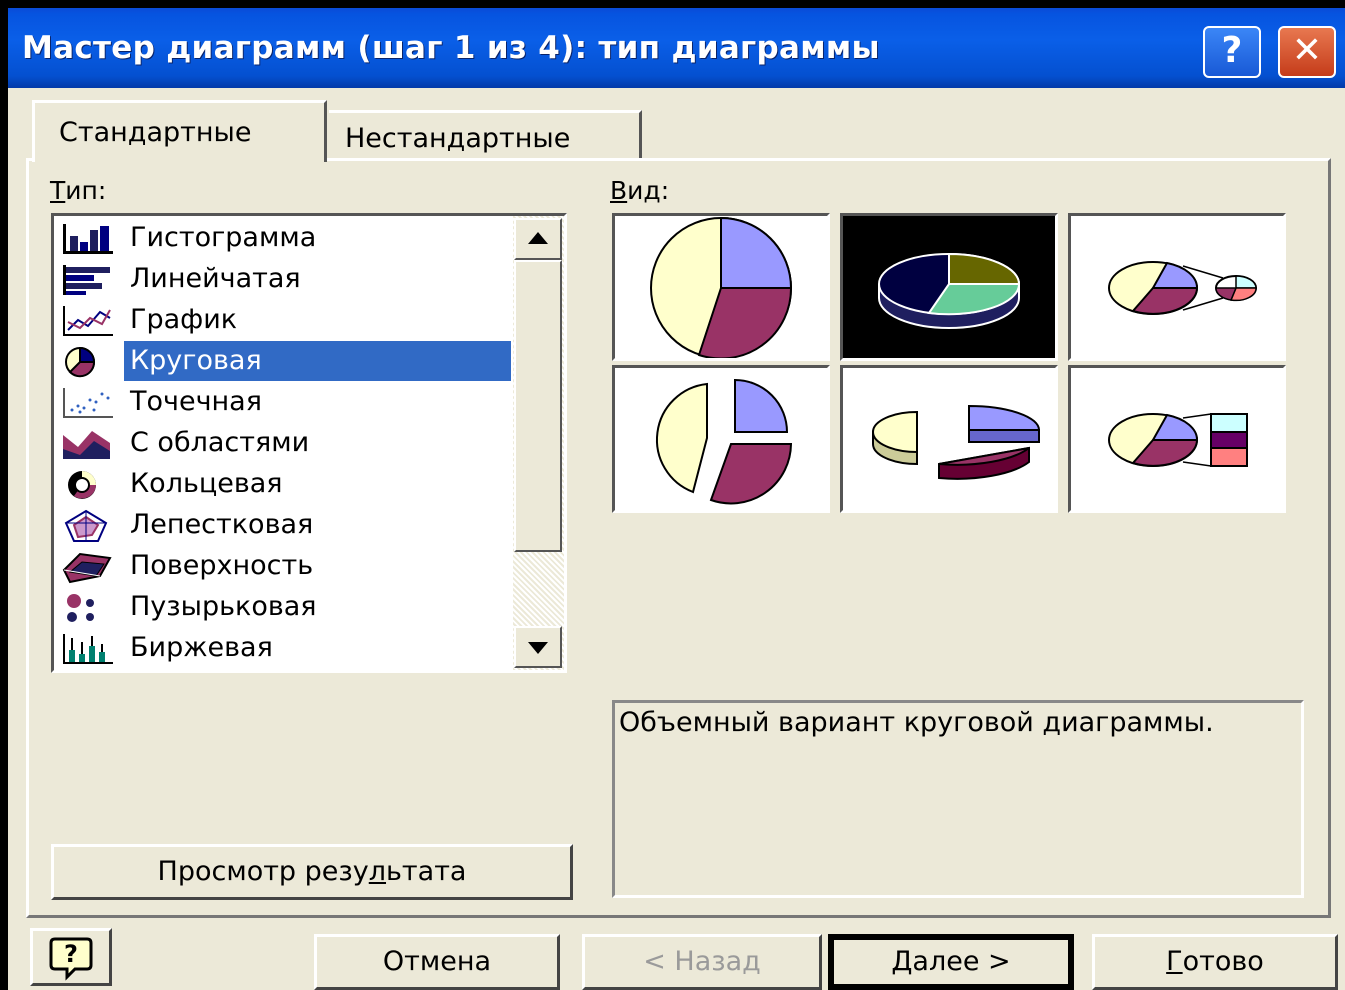  I want to click on list-item-area: С областями, so click(285, 443).